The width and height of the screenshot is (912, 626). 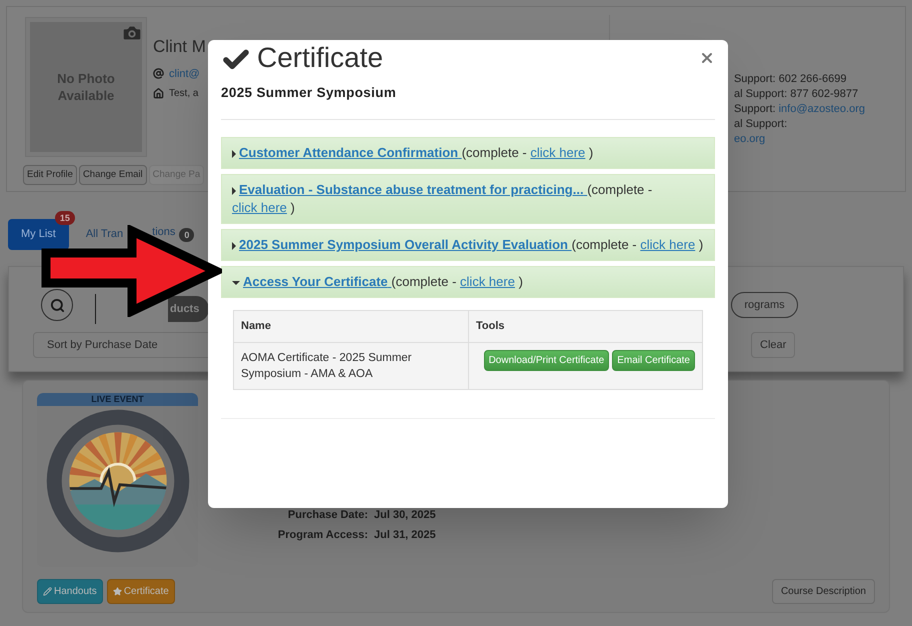 I want to click on count-badge: 0, so click(x=186, y=235).